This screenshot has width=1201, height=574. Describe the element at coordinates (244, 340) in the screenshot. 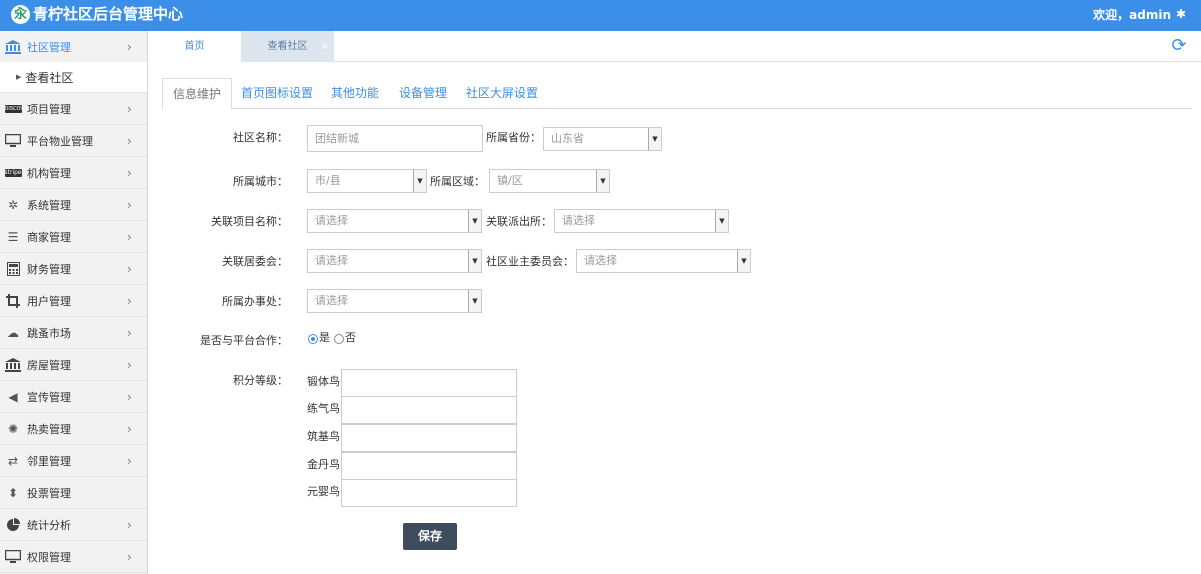

I see `platform-coop-label: 是否与平台合作：` at that location.